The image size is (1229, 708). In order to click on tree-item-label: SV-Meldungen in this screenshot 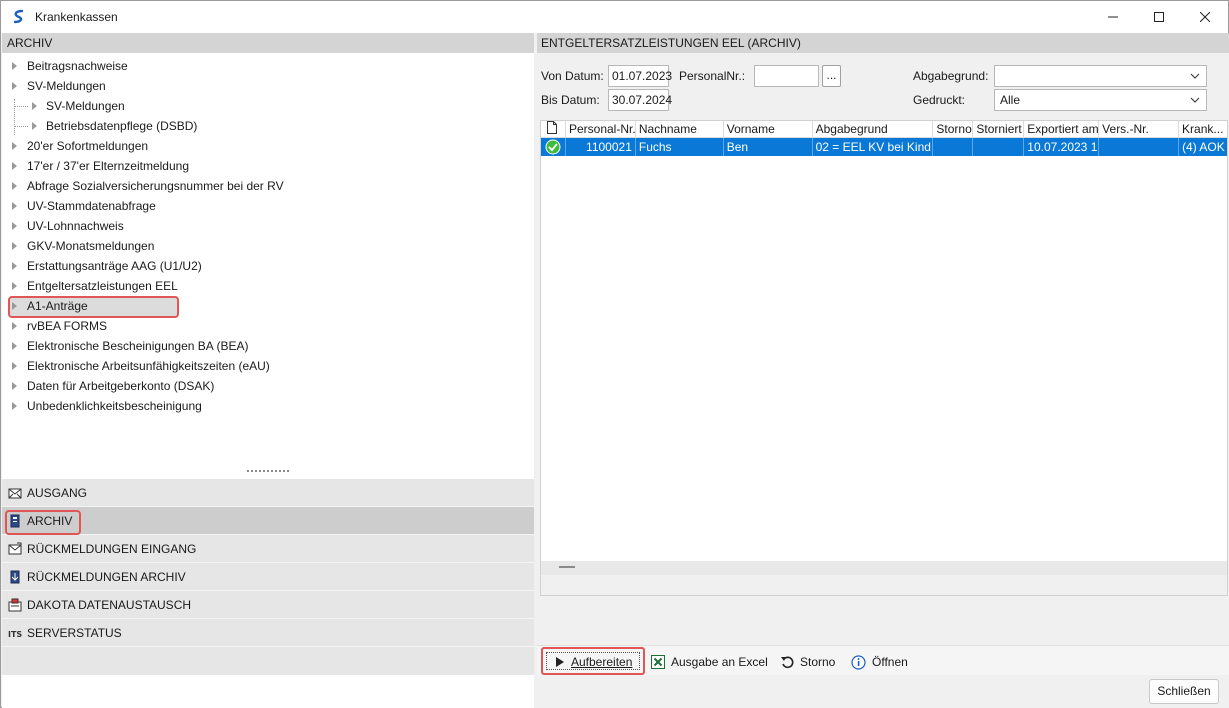, I will do `click(85, 106)`.